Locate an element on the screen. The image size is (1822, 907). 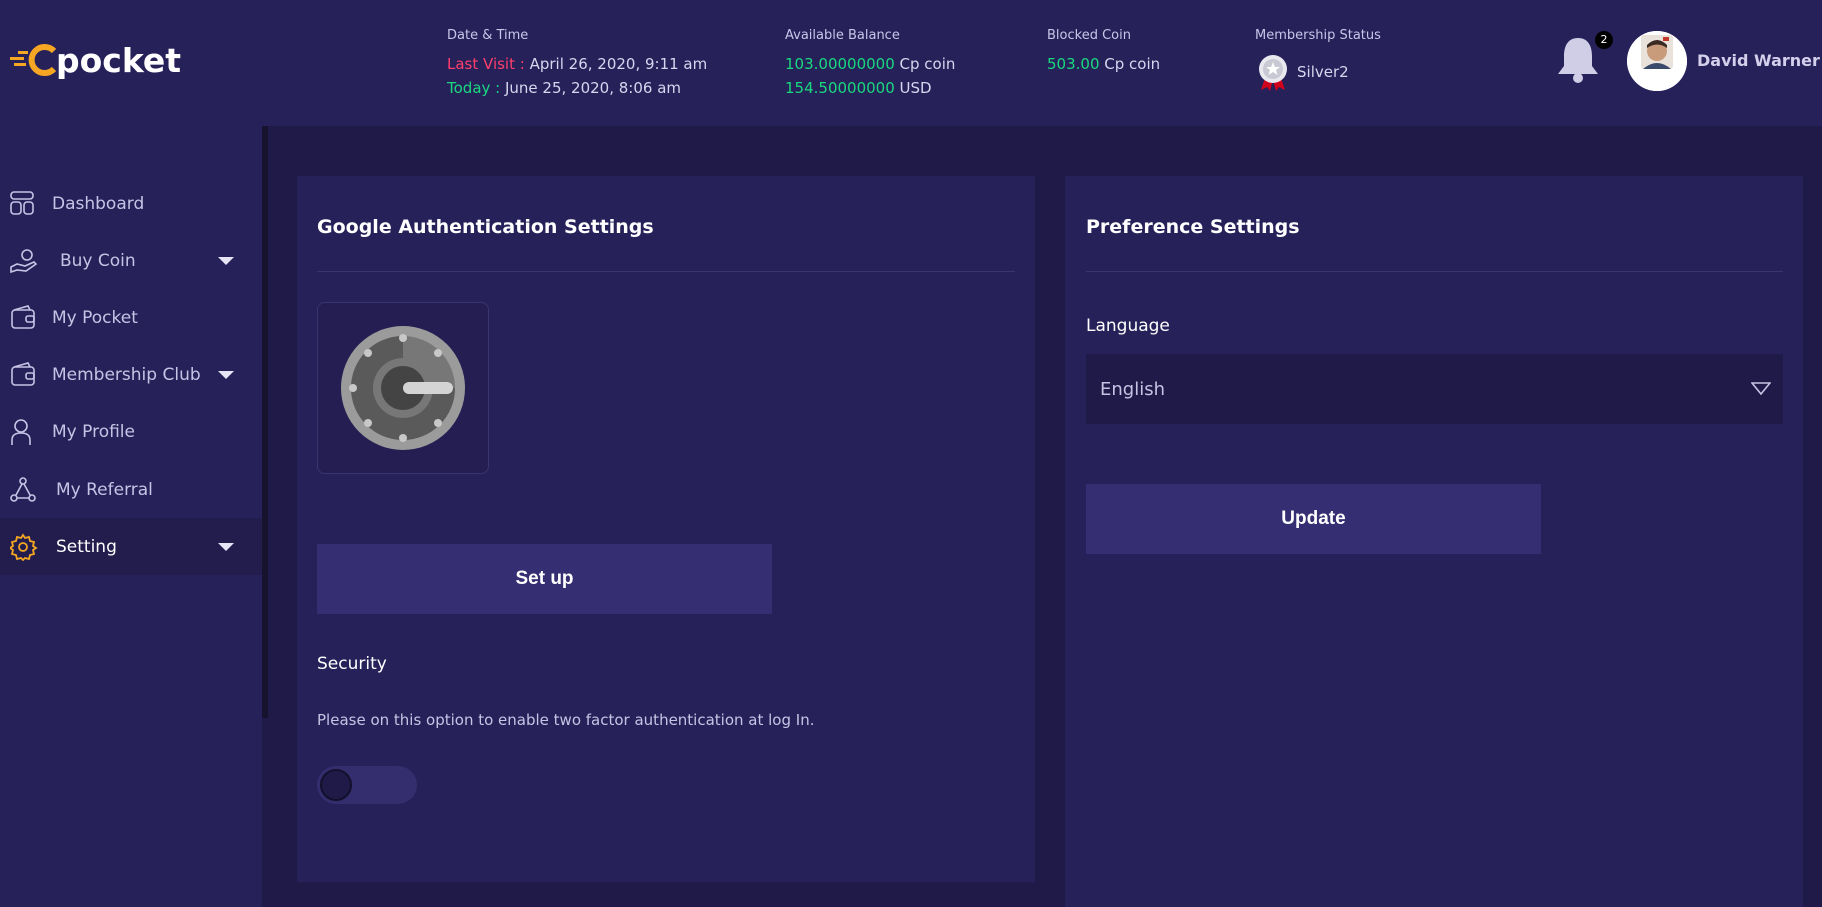
referral-icon is located at coordinates (23, 489).